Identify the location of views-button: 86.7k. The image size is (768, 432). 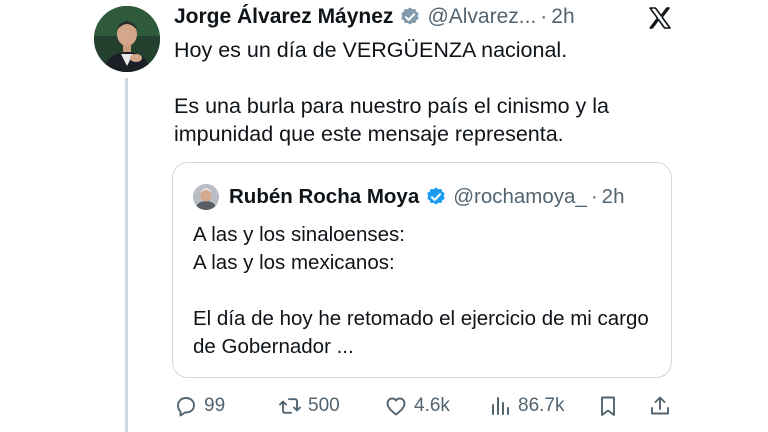
(526, 406).